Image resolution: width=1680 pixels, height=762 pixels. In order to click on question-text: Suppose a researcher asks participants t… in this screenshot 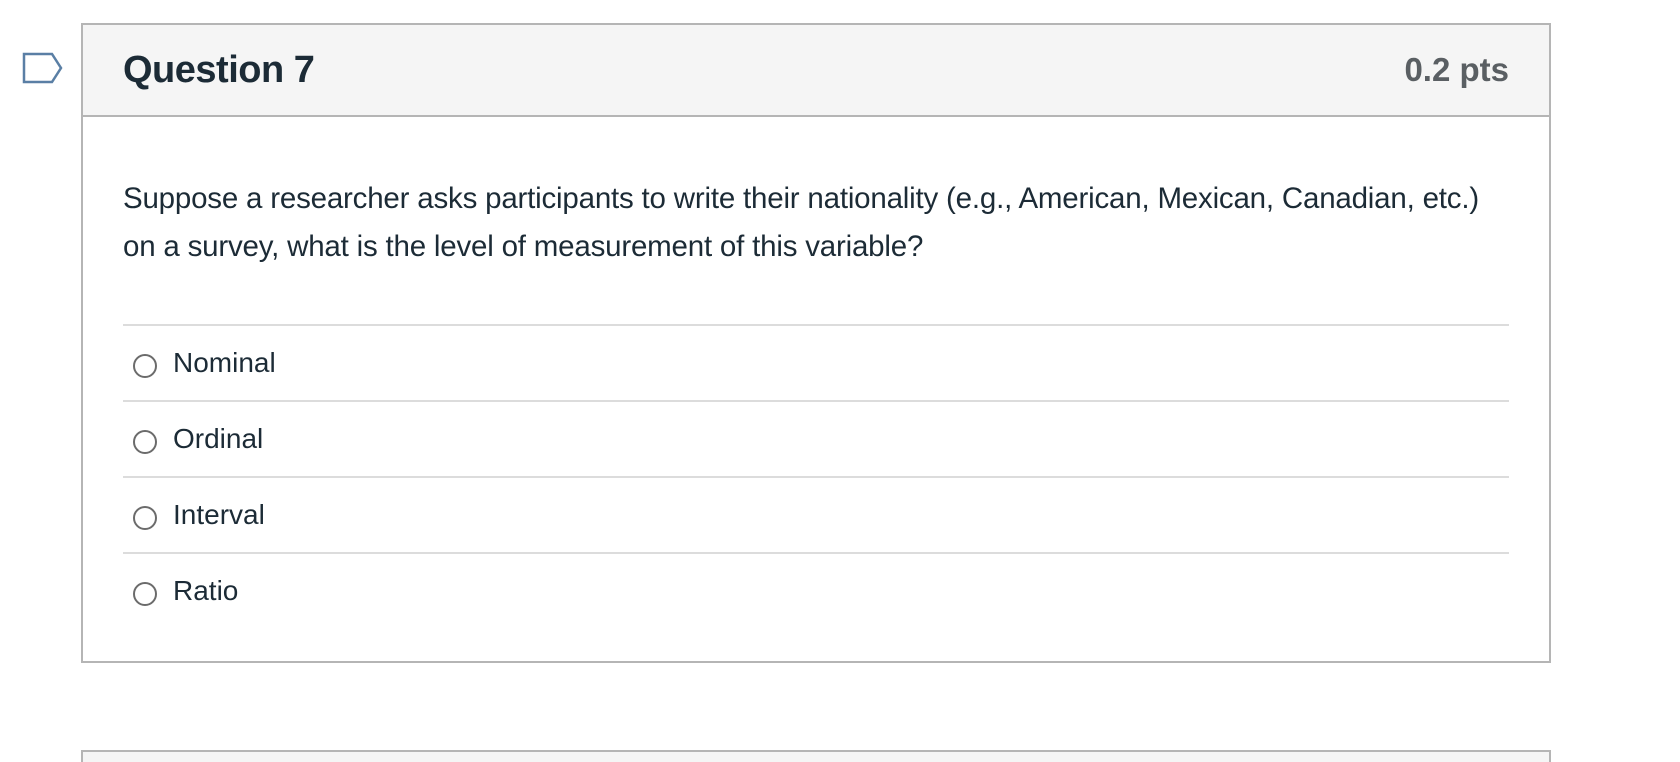, I will do `click(801, 222)`.